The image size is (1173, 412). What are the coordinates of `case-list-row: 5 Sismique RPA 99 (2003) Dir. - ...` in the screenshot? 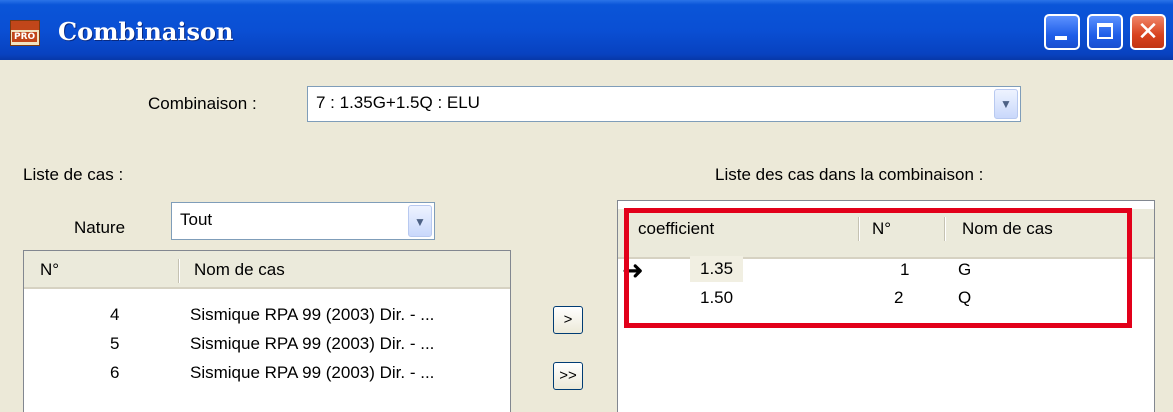 It's located at (267, 344).